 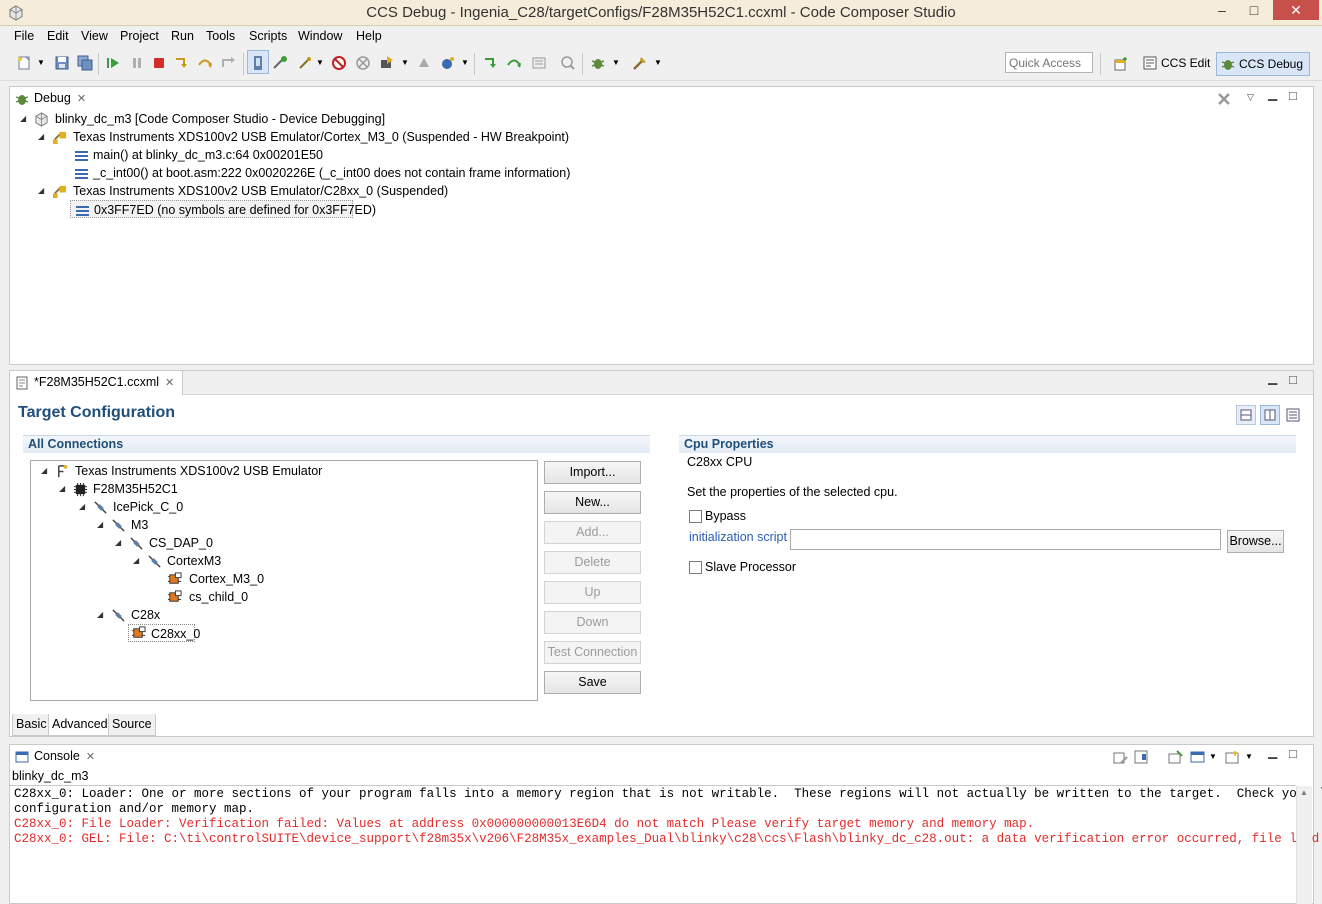 I want to click on new-icon, so click(x=24, y=63).